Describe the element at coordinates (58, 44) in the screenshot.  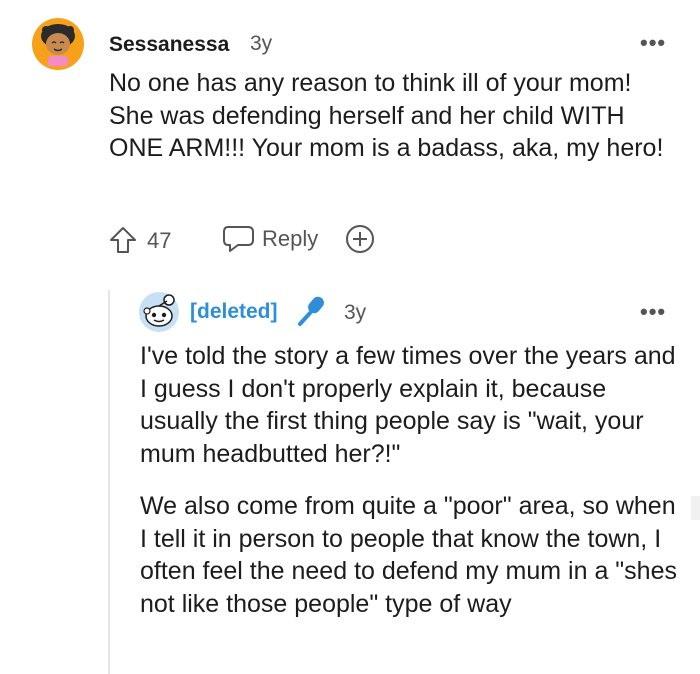
I see `author-avatar` at that location.